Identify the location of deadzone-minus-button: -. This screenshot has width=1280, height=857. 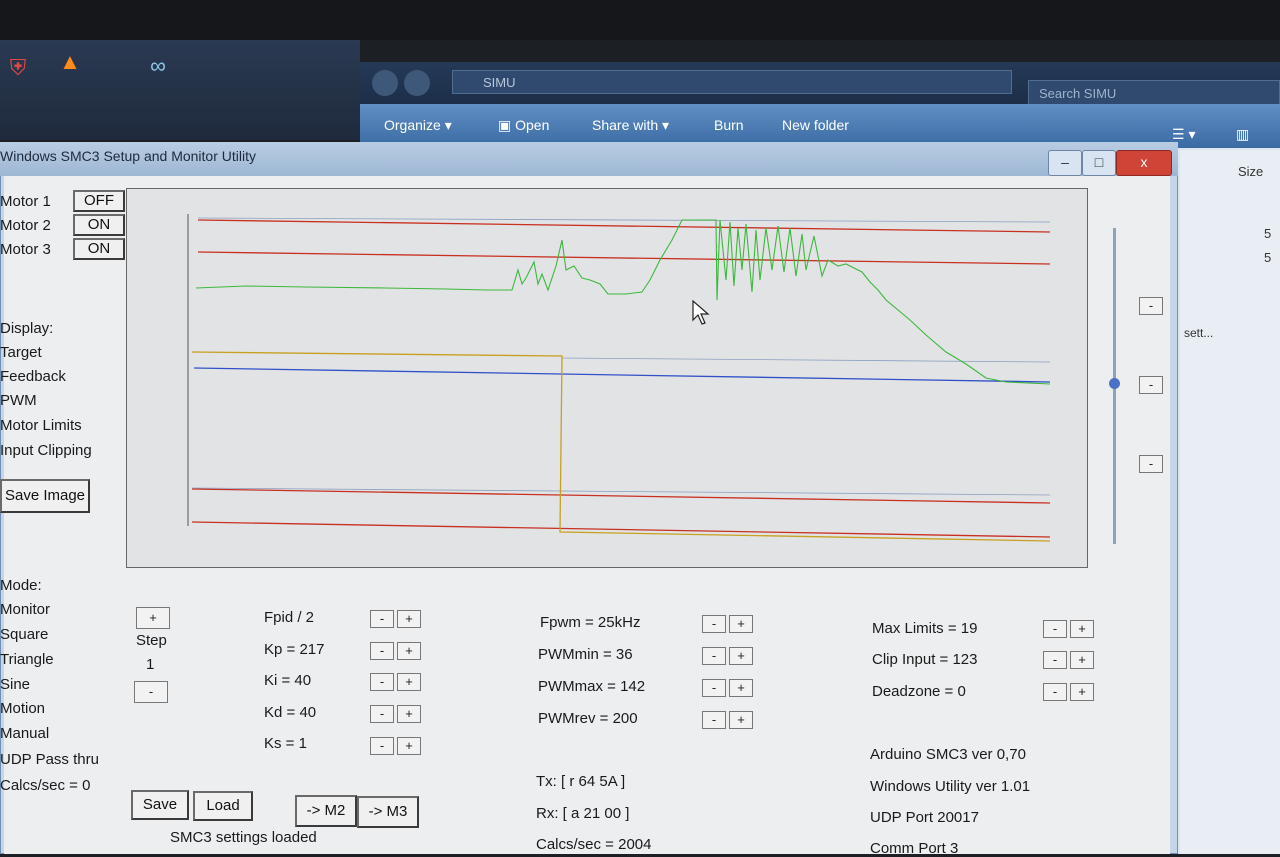
(1055, 692).